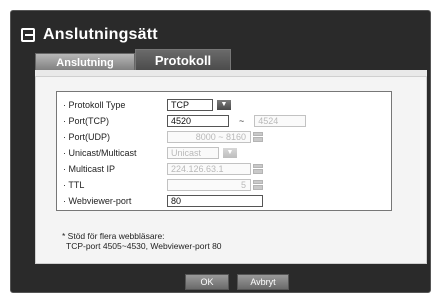  I want to click on unicast-multicast-select: Unicast, so click(193, 152).